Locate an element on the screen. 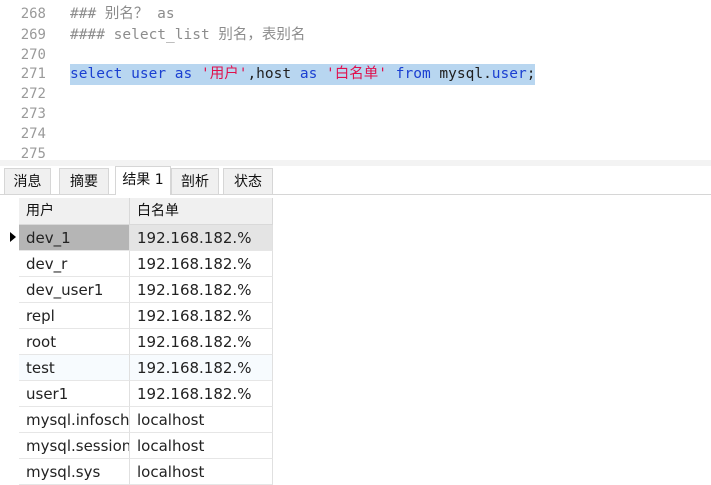 The height and width of the screenshot is (485, 711). column-header-user: 用户 is located at coordinates (74, 211).